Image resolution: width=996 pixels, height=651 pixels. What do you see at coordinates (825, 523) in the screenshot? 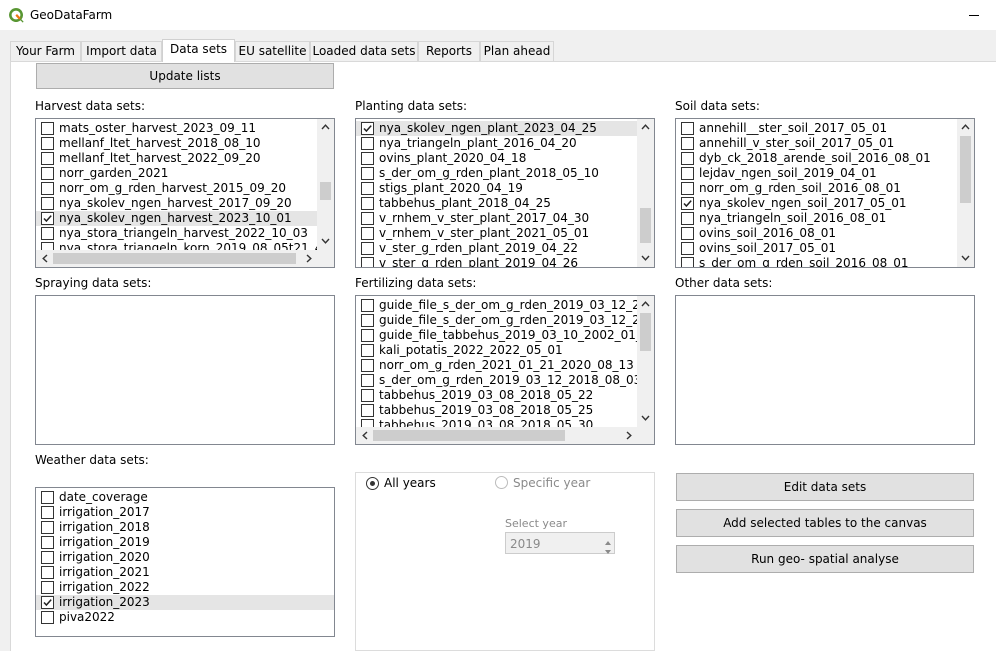
I see `add-tables-to-canvas-button: Add selected tables to the canvas` at bounding box center [825, 523].